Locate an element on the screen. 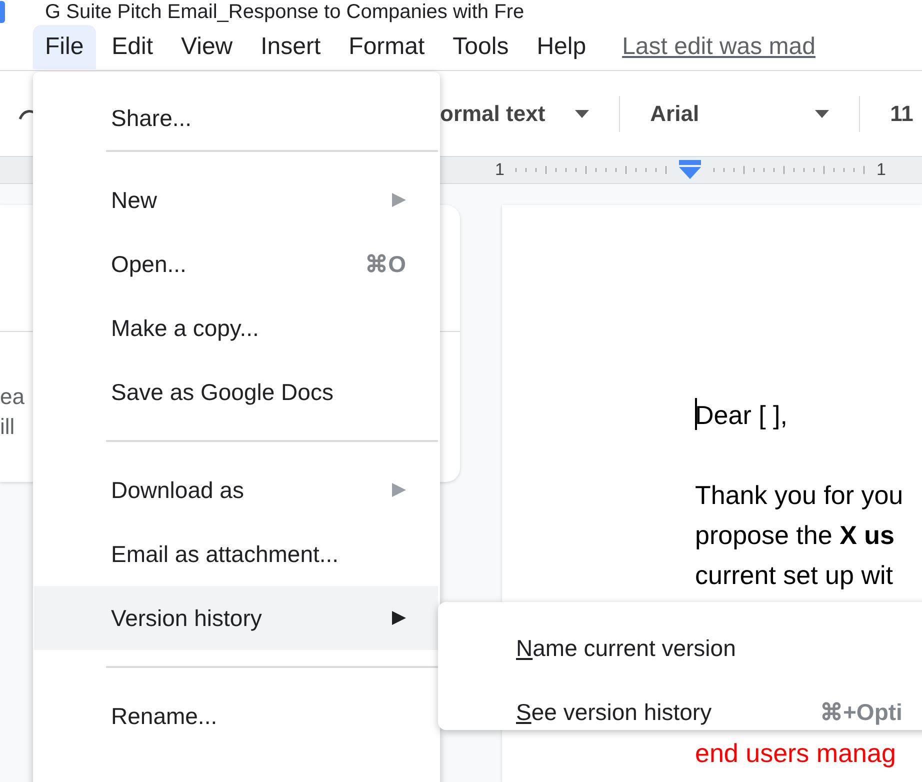 The height and width of the screenshot is (782, 922). indent-marker-icon is located at coordinates (690, 170).